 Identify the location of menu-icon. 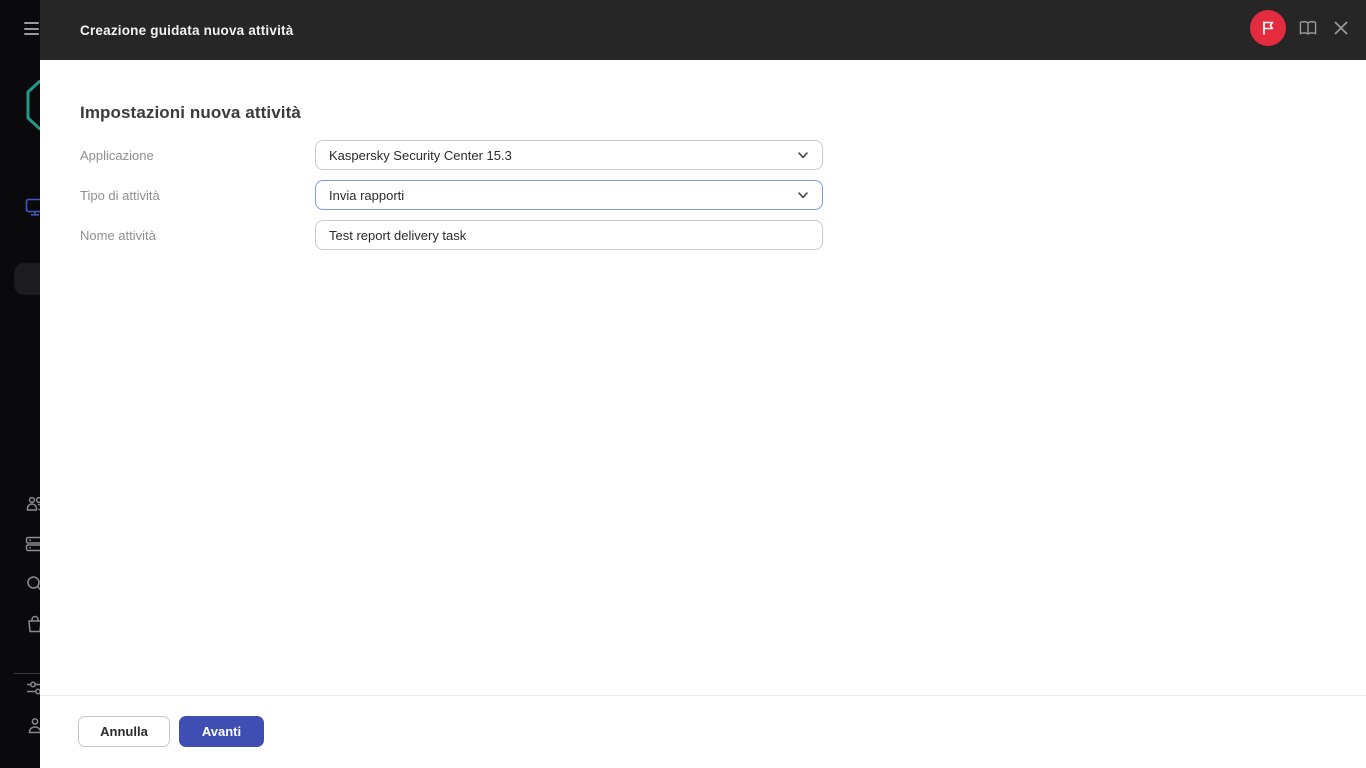
(31, 28).